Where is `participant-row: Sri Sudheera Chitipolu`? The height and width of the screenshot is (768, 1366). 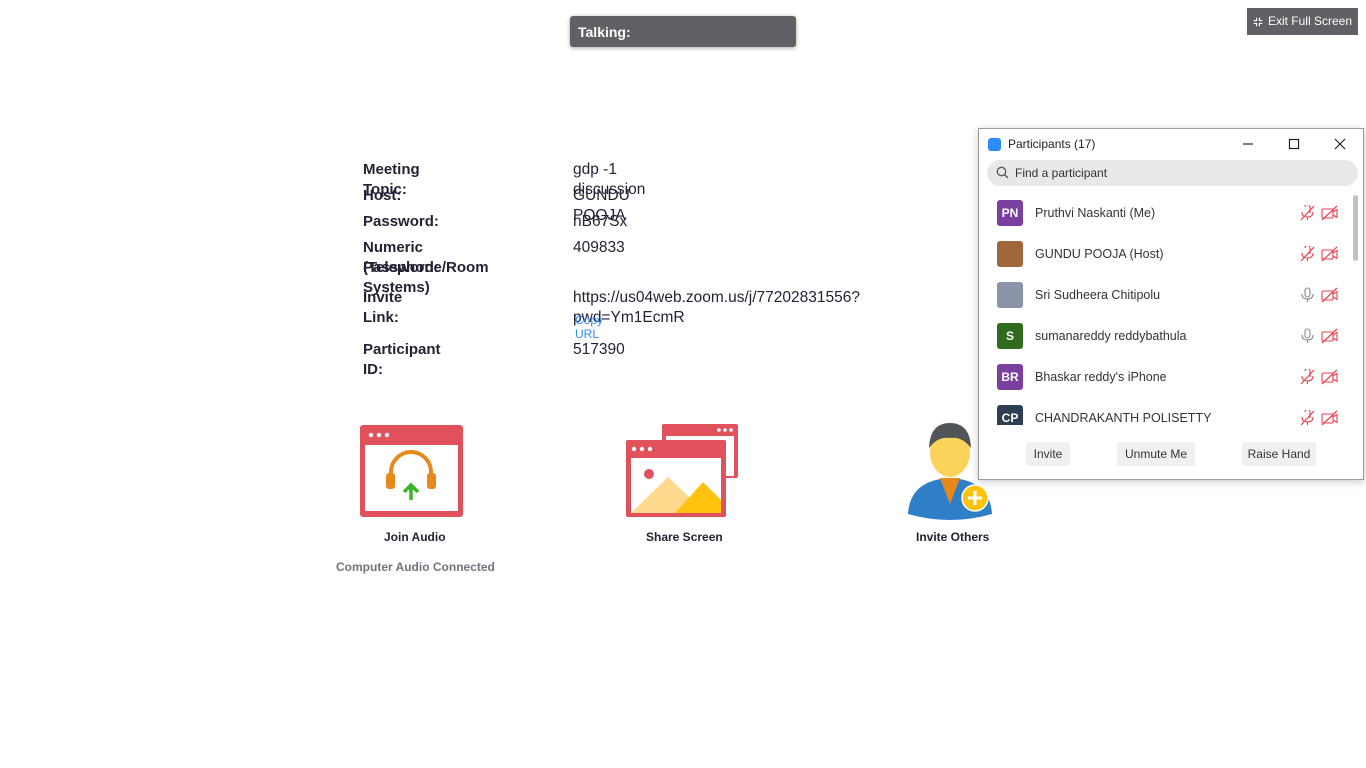
participant-row: Sri Sudheera Chitipolu is located at coordinates (1165, 295).